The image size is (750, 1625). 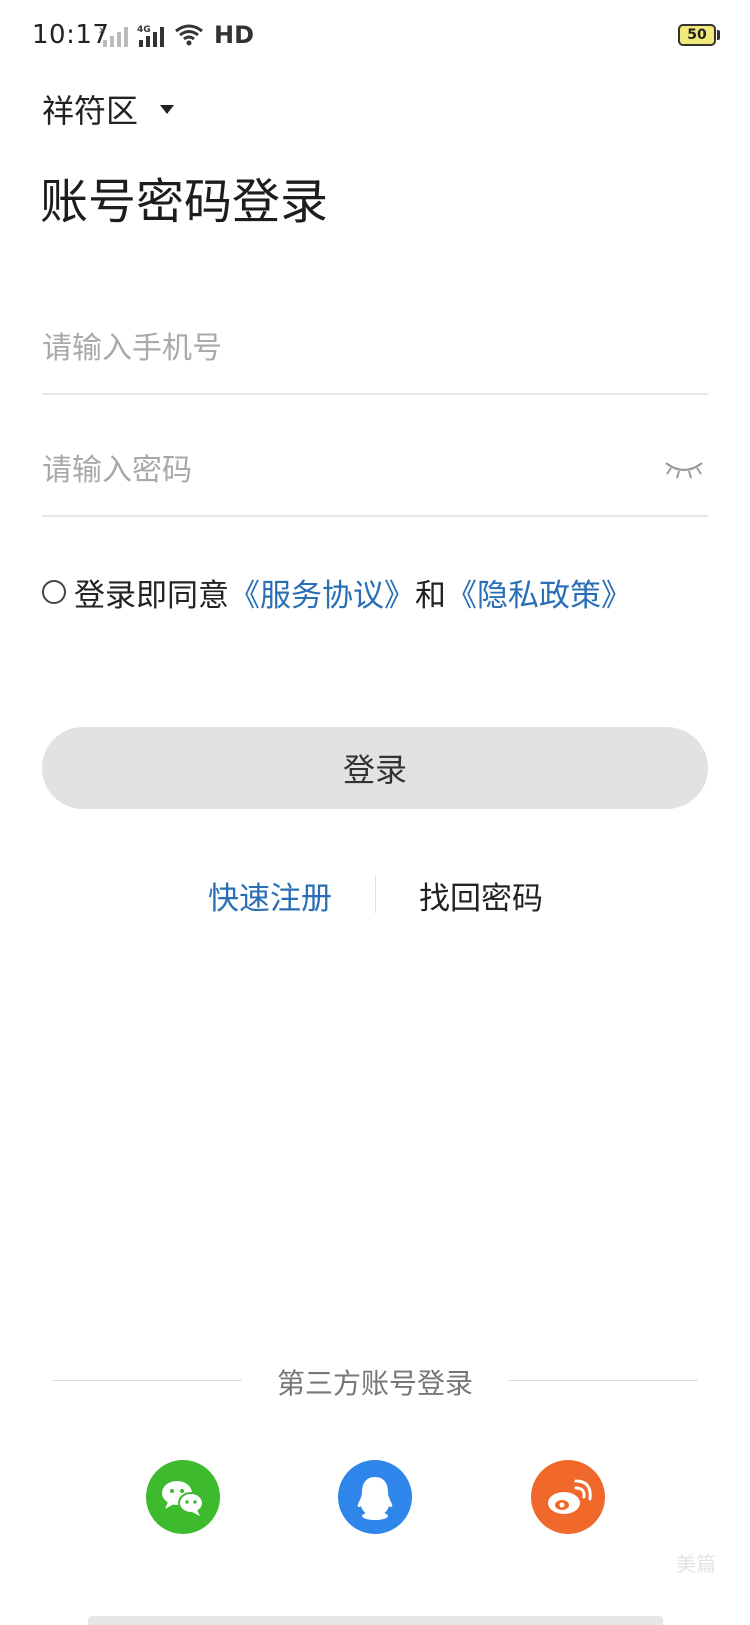 What do you see at coordinates (430, 595) in the screenshot?
I see `agreement-and: 和` at bounding box center [430, 595].